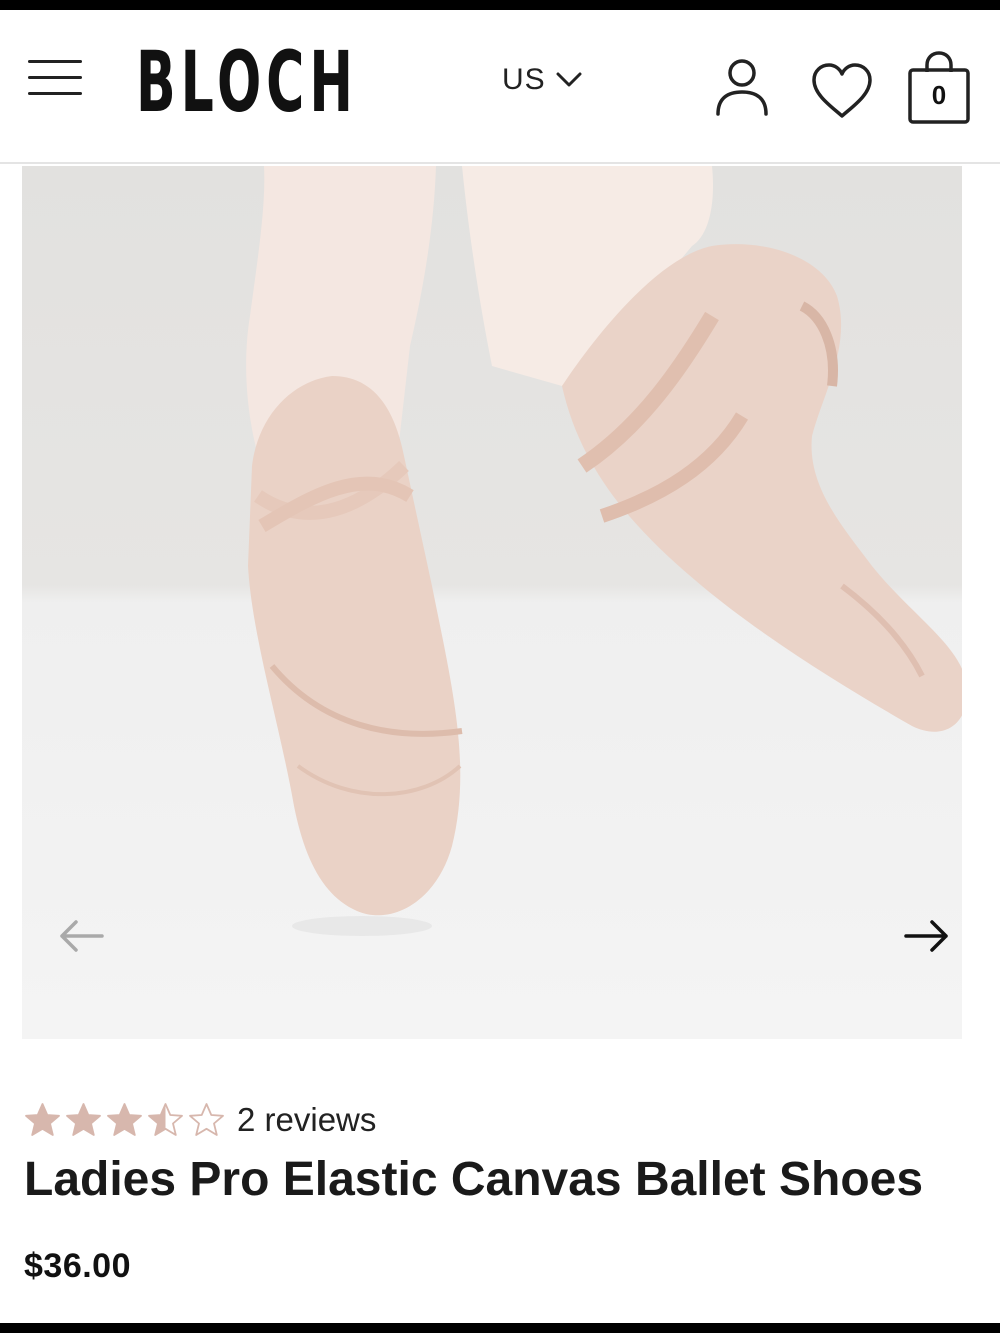 This screenshot has height=1333, width=1000. Describe the element at coordinates (842, 91) in the screenshot. I see `heart-icon` at that location.